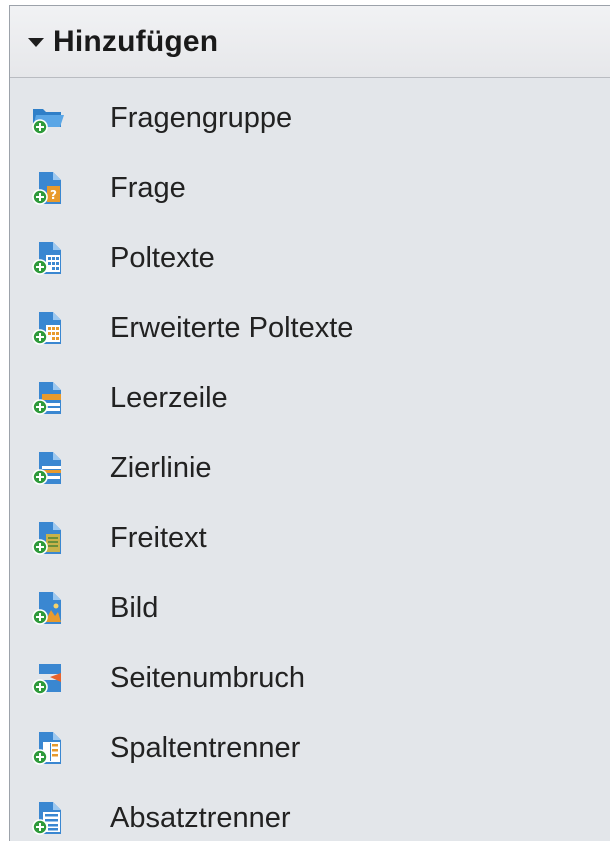  Describe the element at coordinates (310, 678) in the screenshot. I see `add-item-seitenumbruch: Seitenumbruch` at that location.